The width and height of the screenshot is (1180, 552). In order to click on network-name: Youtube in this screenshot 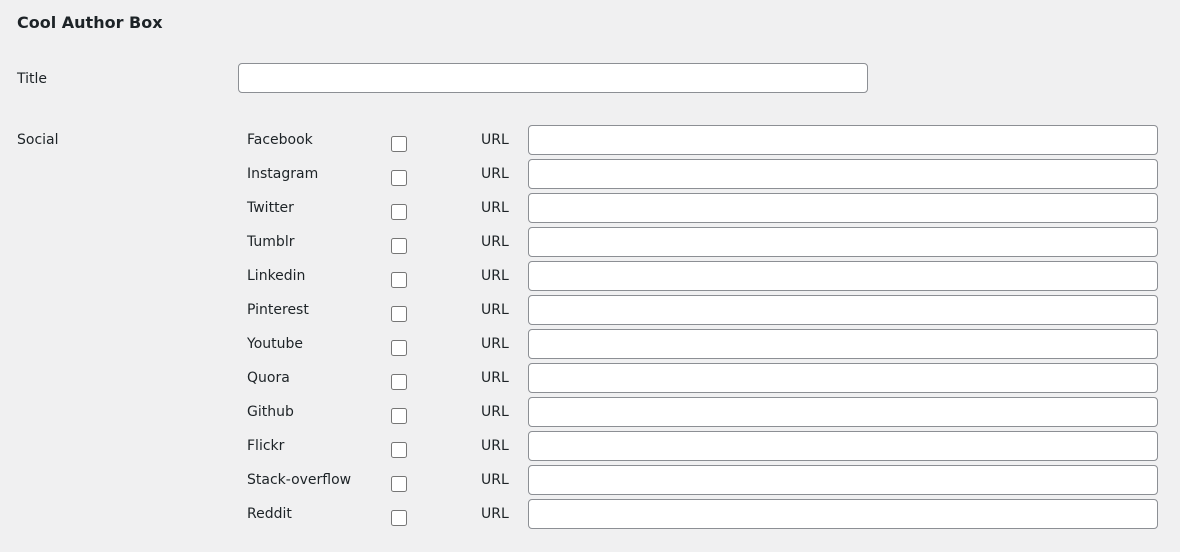, I will do `click(275, 344)`.